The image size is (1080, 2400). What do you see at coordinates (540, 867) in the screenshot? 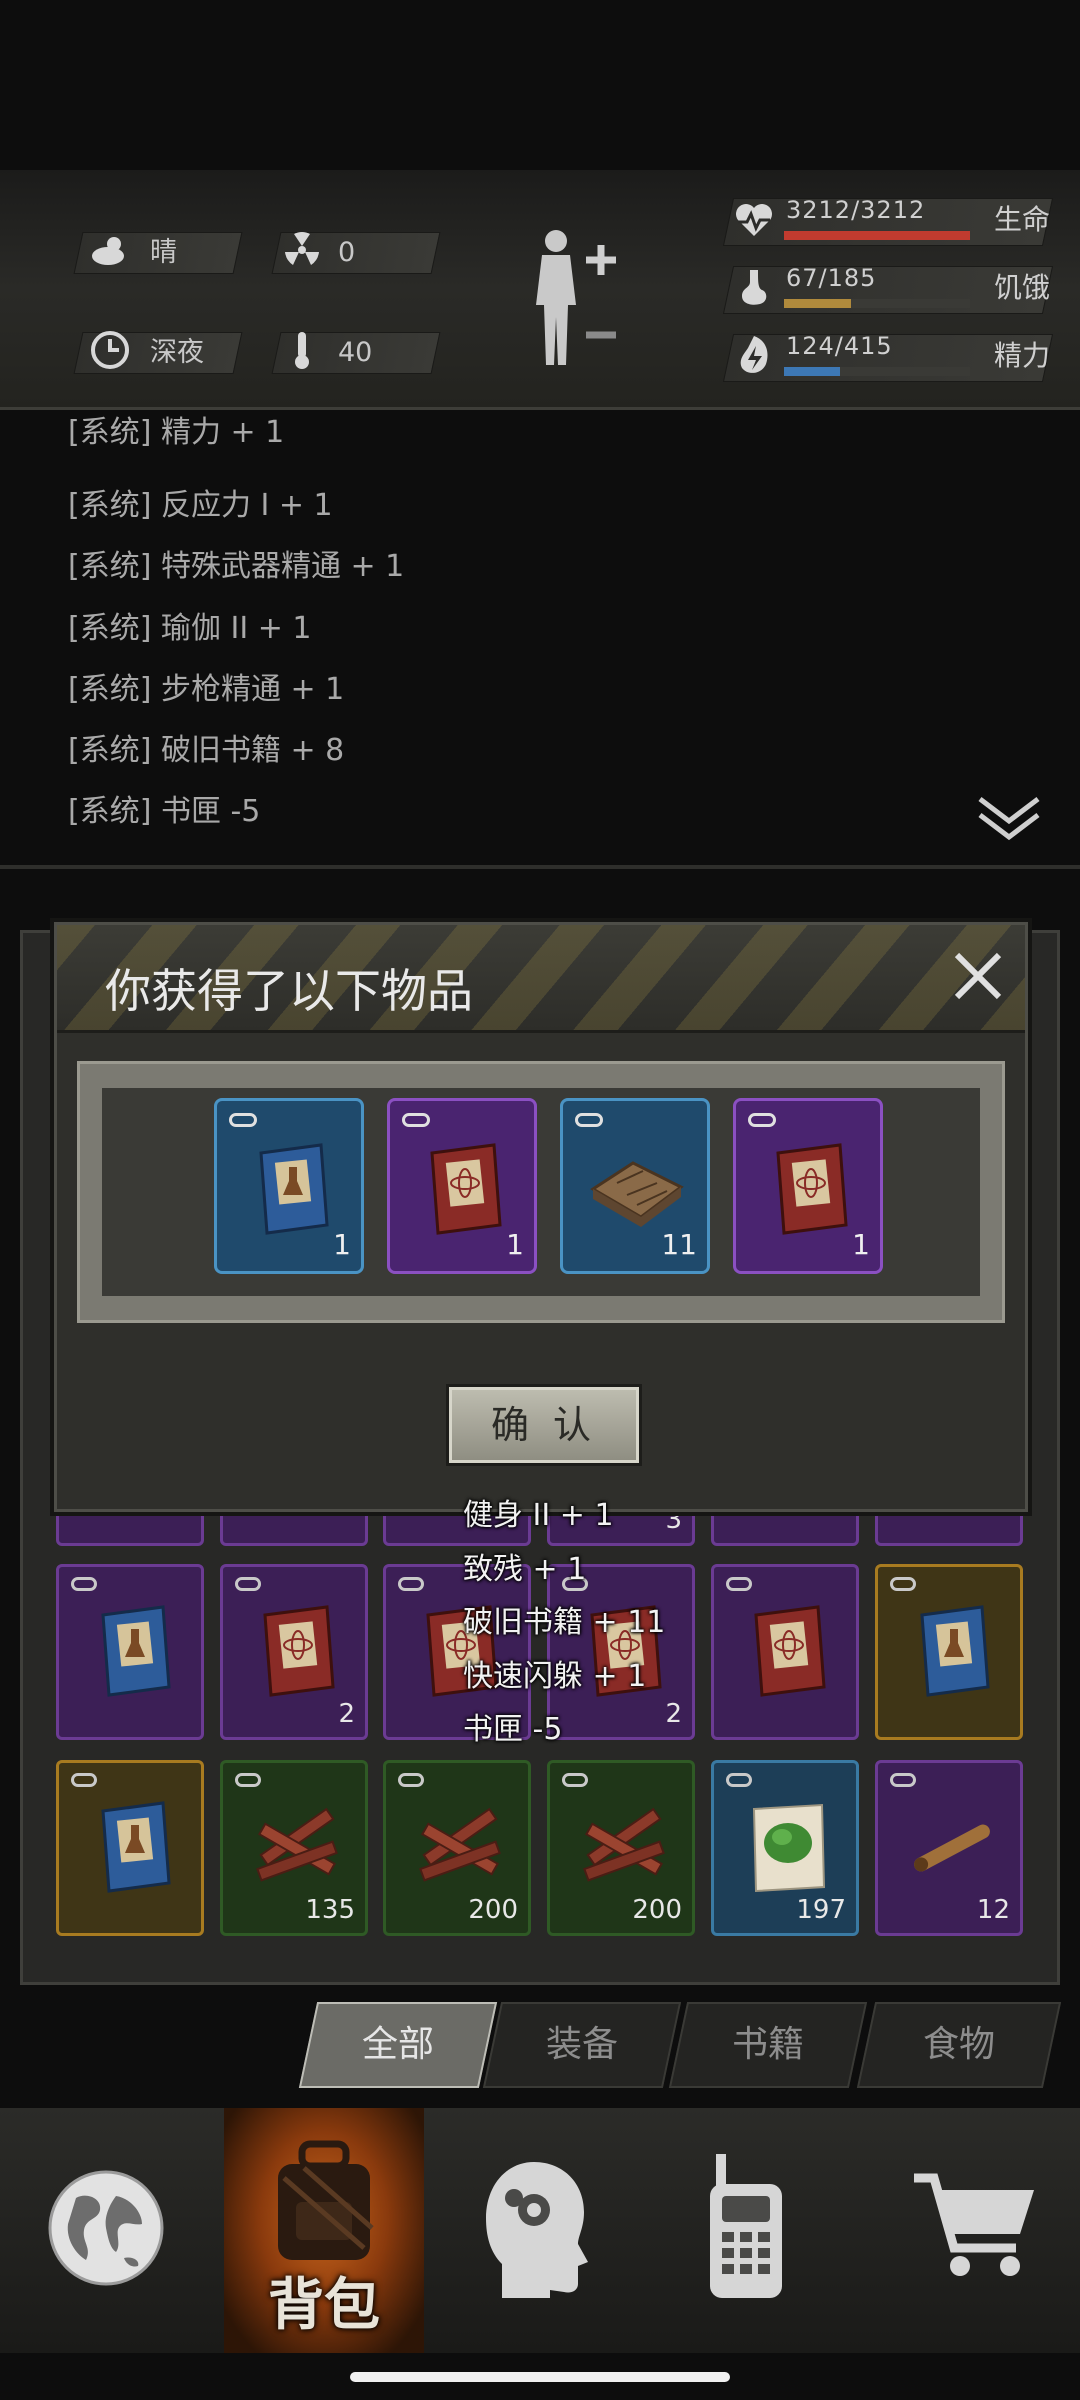
I see `log-divider` at bounding box center [540, 867].